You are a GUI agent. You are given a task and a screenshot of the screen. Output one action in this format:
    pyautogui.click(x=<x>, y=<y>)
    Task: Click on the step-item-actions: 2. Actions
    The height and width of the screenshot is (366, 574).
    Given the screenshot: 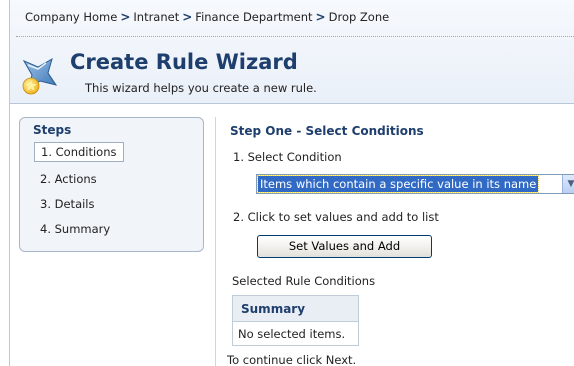 What is the action you would take?
    pyautogui.click(x=68, y=179)
    